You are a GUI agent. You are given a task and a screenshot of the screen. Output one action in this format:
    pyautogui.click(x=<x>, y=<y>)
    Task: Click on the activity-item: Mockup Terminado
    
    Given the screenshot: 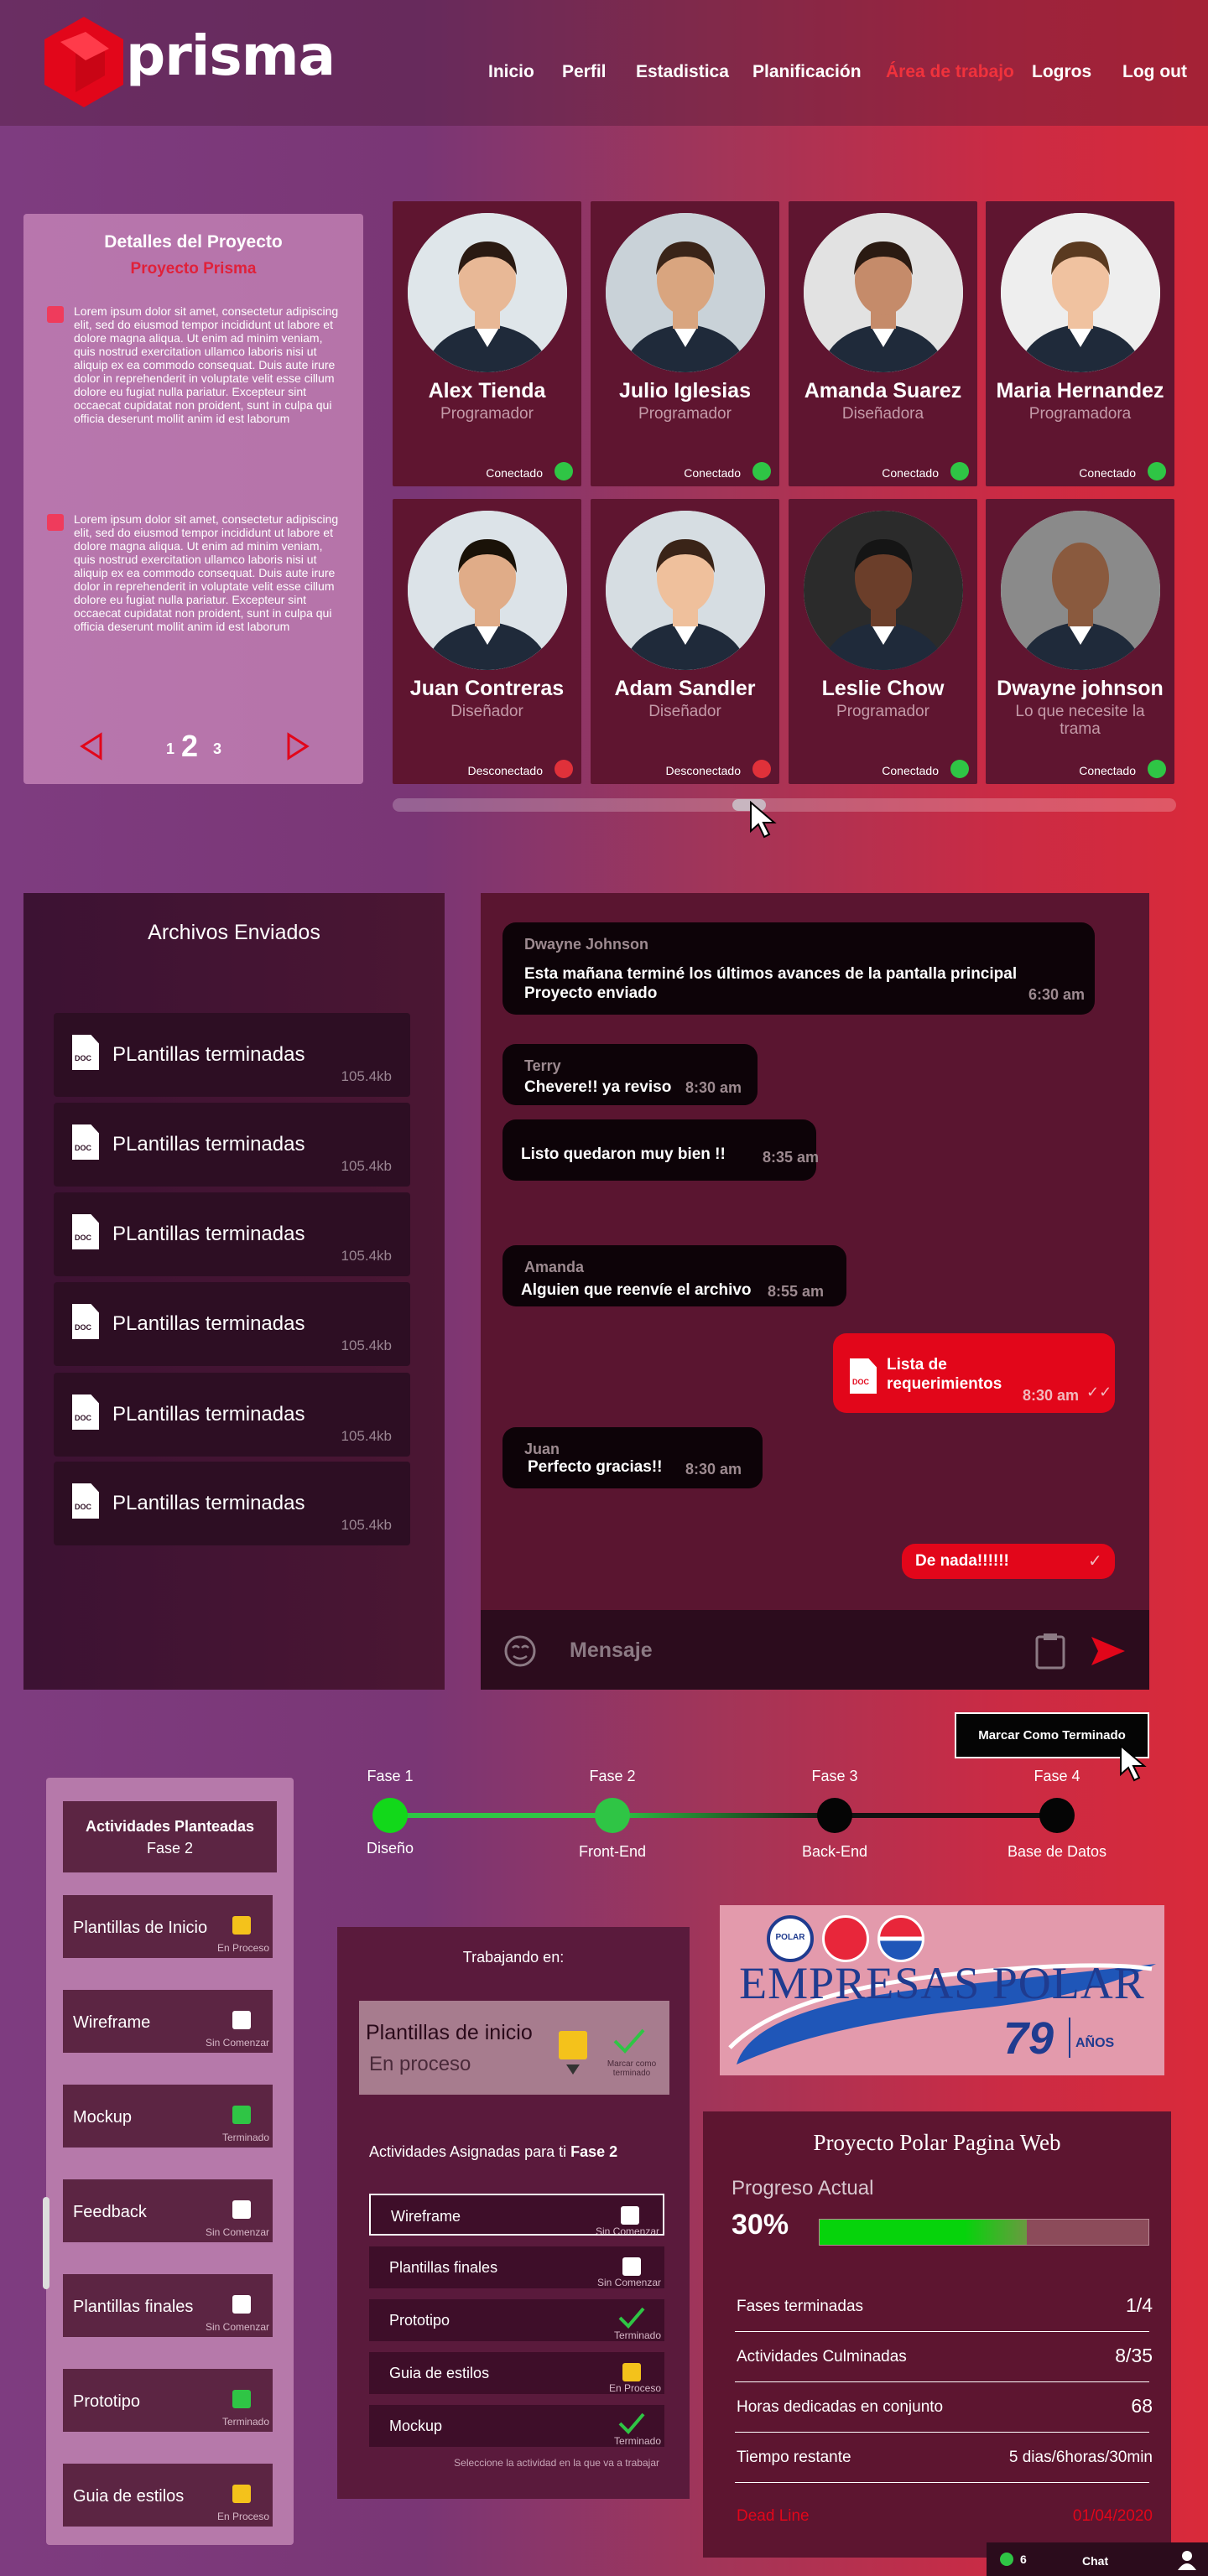 What is the action you would take?
    pyautogui.click(x=168, y=2116)
    